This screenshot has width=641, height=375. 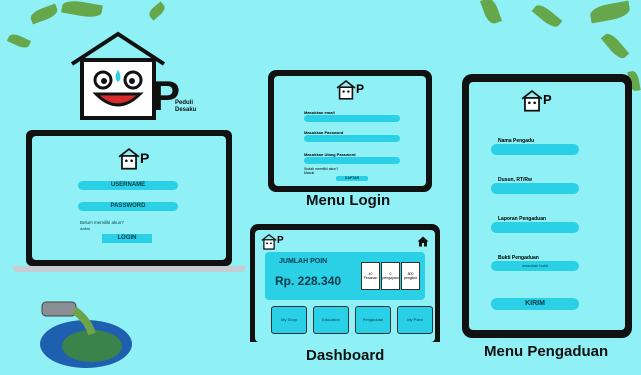 What do you see at coordinates (289, 320) in the screenshot?
I see `nav-button-my-shop: My Shop` at bounding box center [289, 320].